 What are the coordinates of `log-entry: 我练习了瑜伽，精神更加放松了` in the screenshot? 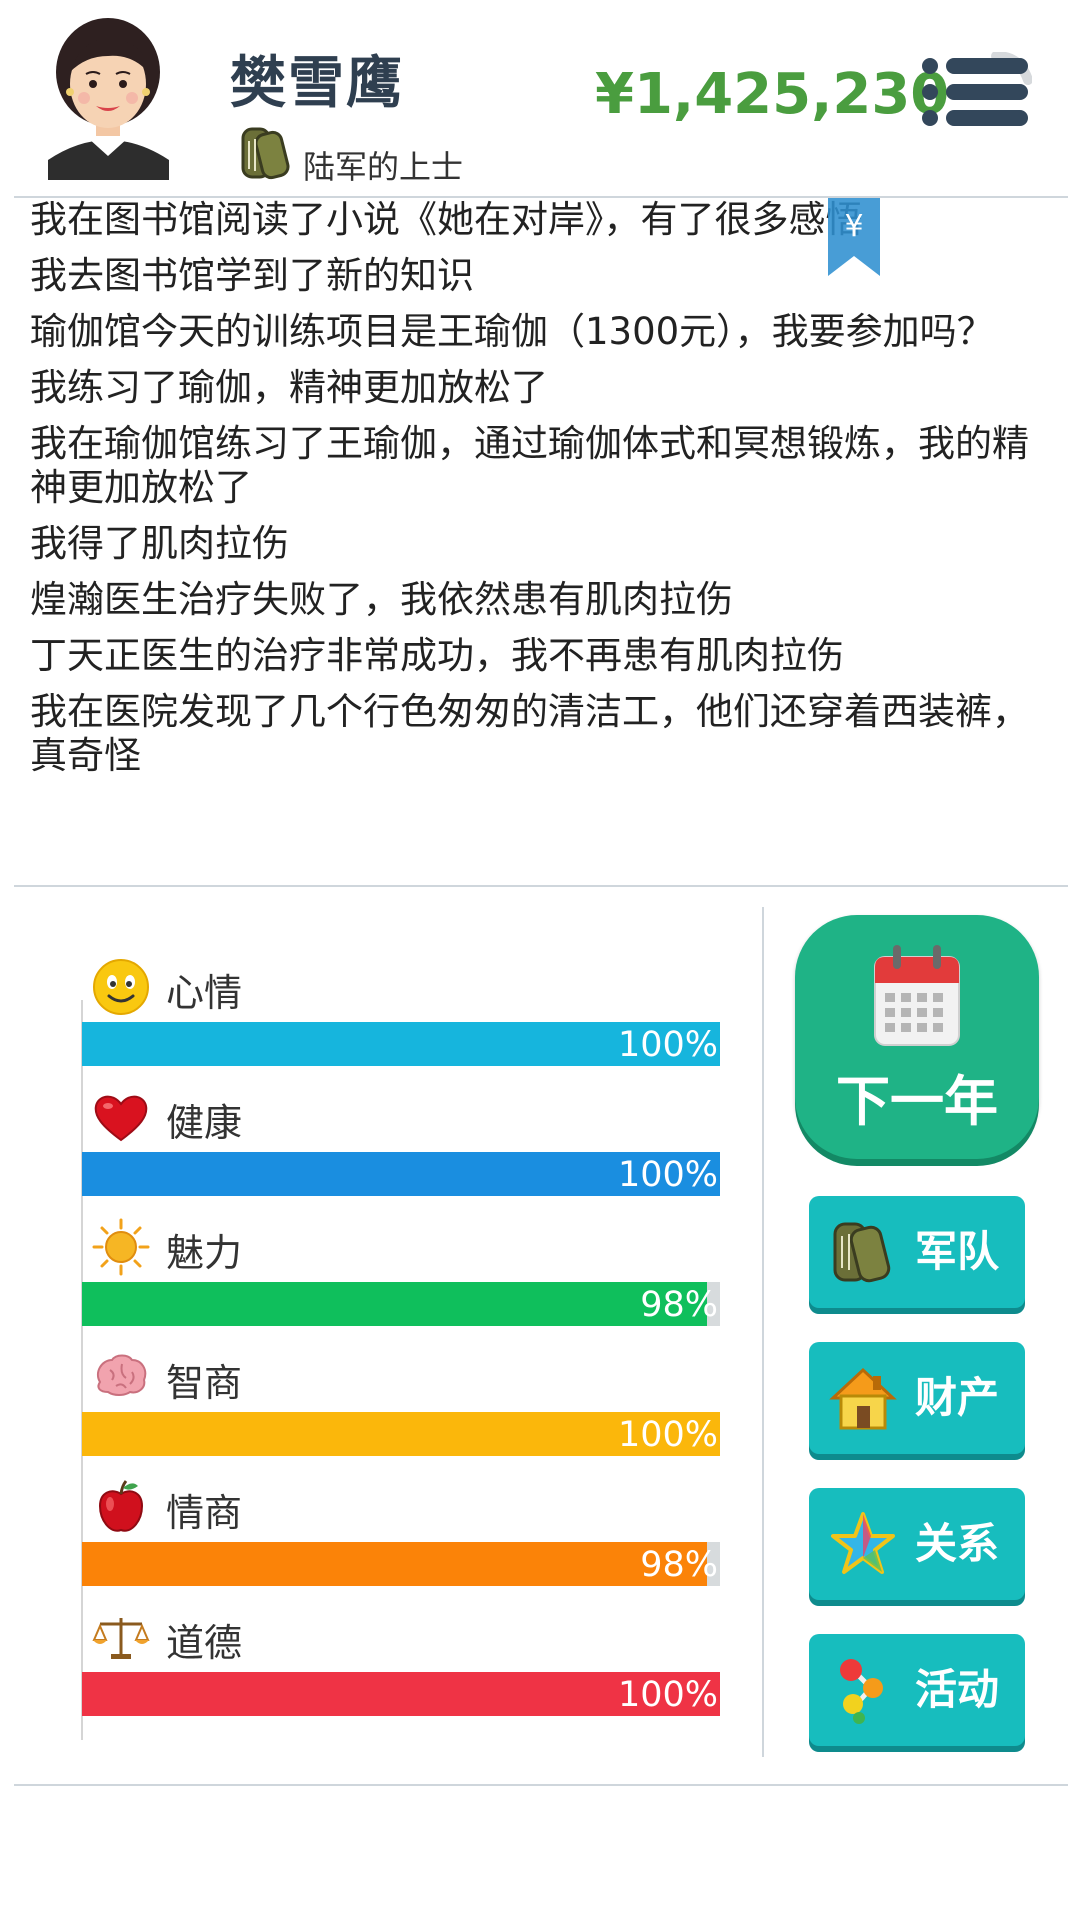 It's located at (289, 387).